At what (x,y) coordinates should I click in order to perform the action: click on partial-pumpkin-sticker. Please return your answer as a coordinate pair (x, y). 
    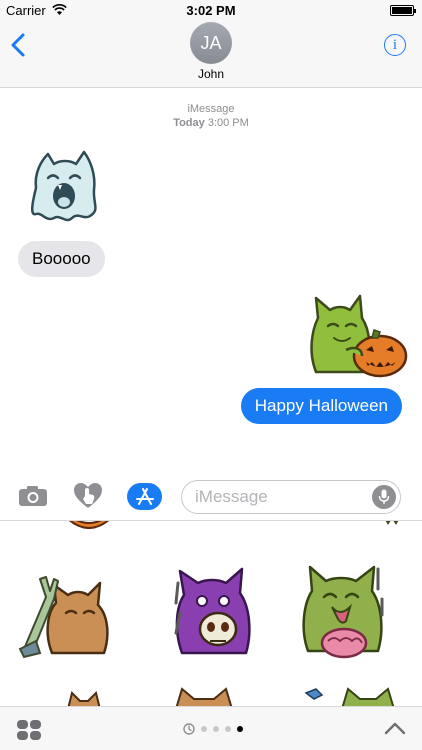
    Looking at the image, I should click on (89, 525).